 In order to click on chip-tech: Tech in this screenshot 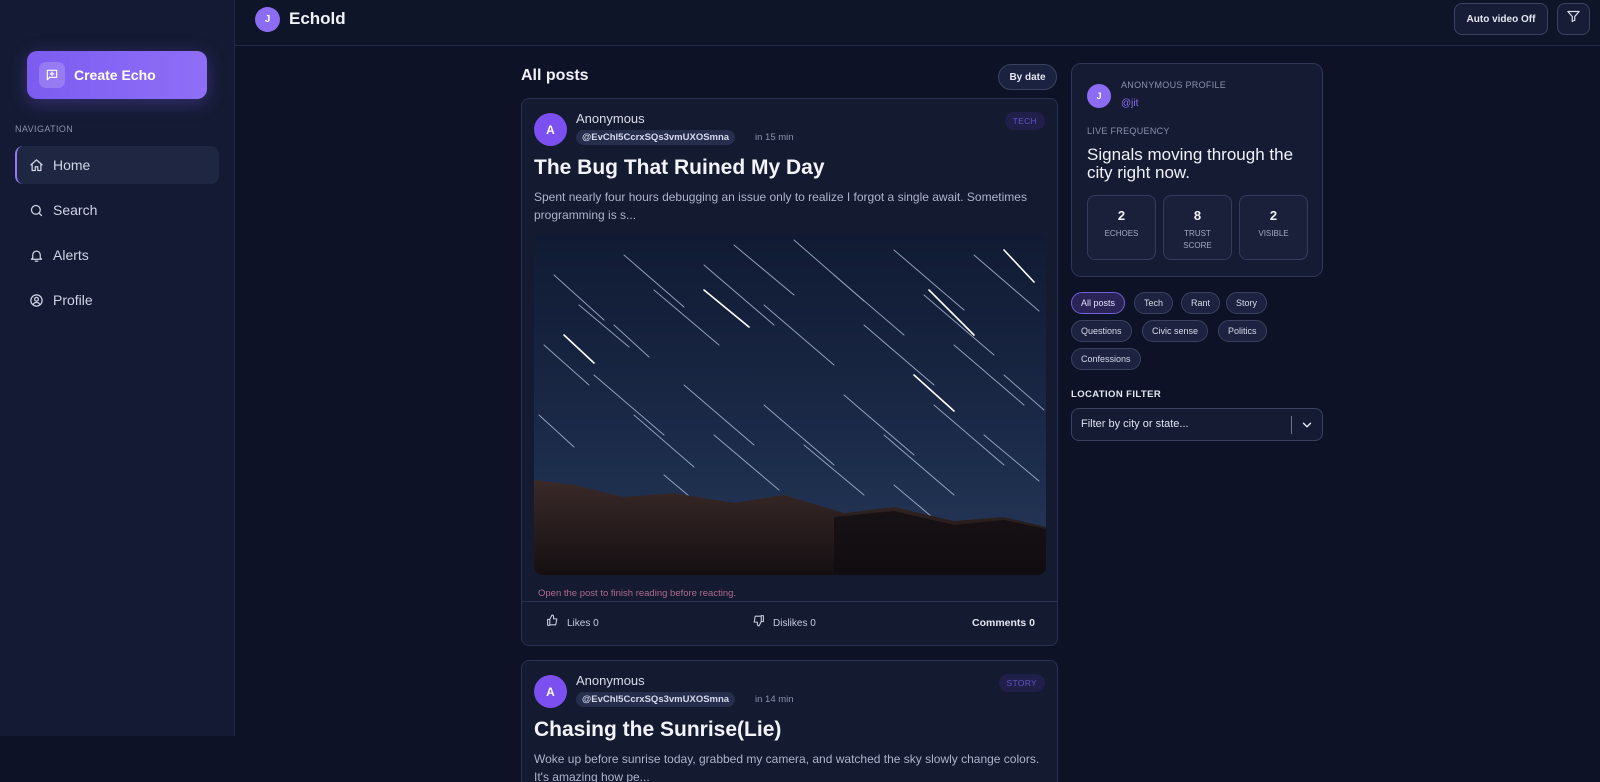, I will do `click(1154, 303)`.